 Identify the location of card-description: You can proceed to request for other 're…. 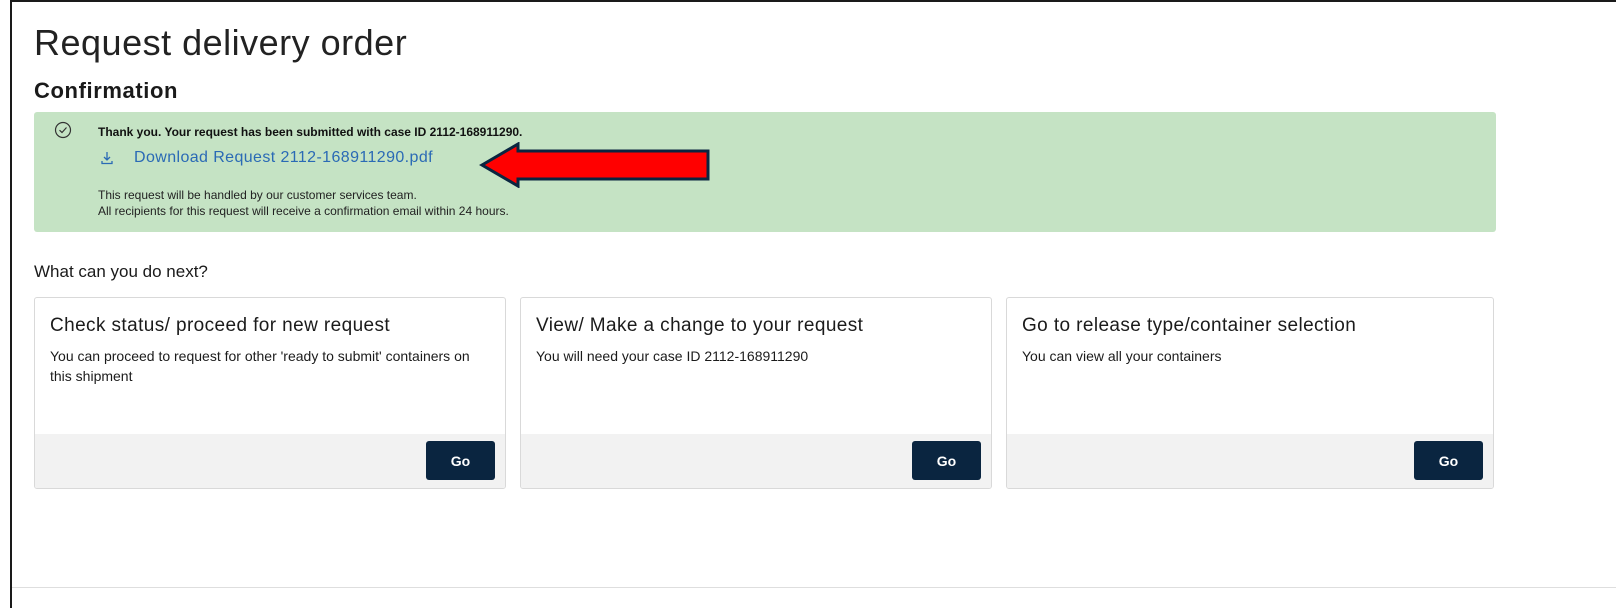
(260, 366).